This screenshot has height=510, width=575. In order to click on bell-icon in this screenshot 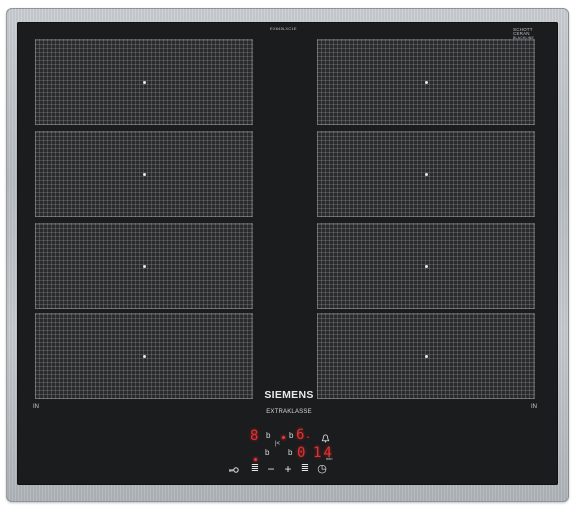, I will do `click(325, 438)`.